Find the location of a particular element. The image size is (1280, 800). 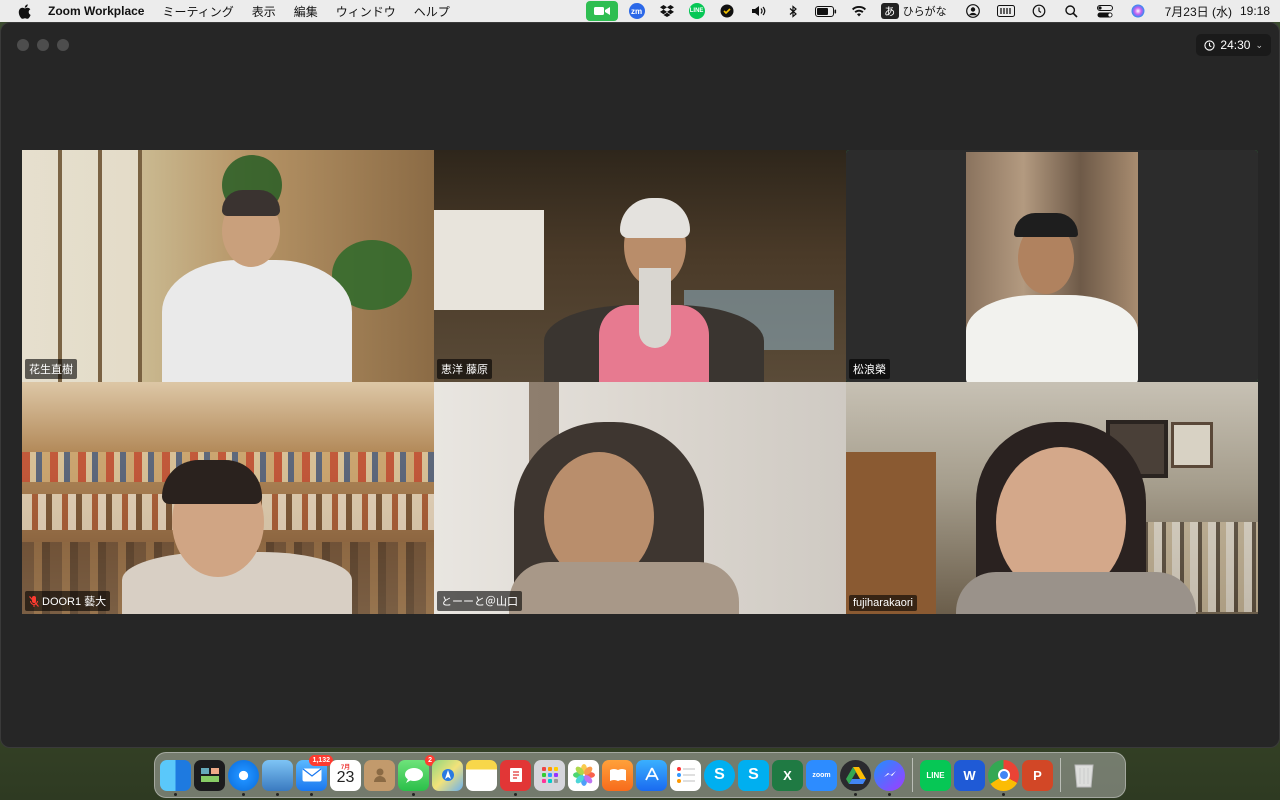

books-icon is located at coordinates (617, 775).